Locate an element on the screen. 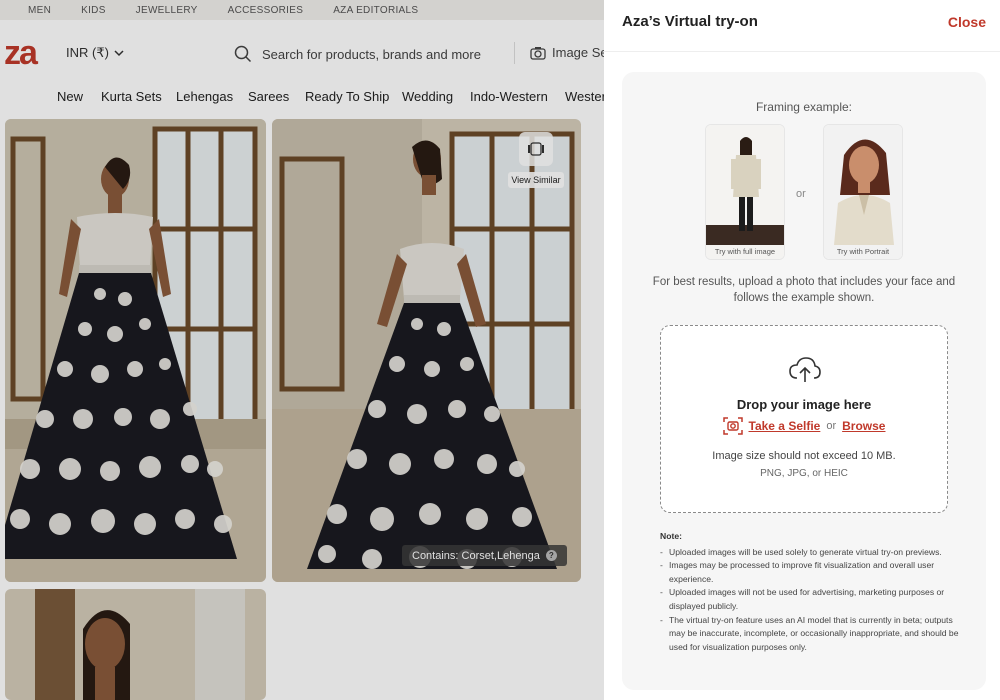 The width and height of the screenshot is (1000, 700). close-button: Close is located at coordinates (967, 22).